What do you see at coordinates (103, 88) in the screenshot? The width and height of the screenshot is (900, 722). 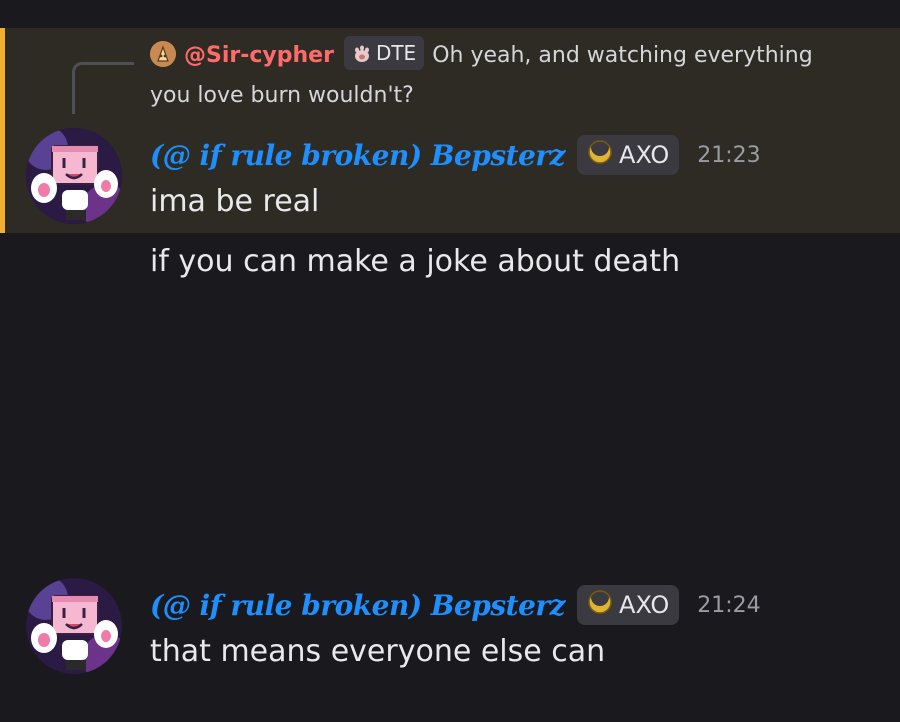 I see `reply-connector` at bounding box center [103, 88].